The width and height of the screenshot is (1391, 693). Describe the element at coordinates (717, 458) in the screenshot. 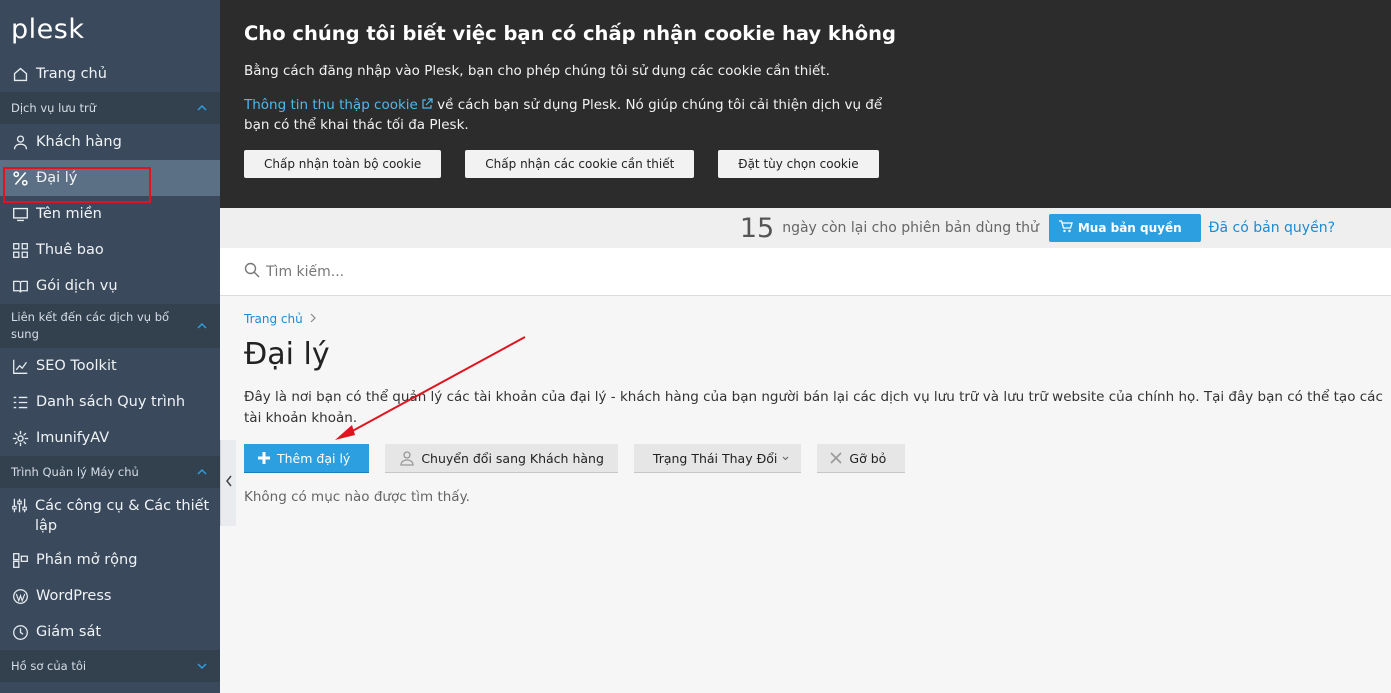

I see `change-status-dropdown: Trạng Thái Thay Đổi` at that location.